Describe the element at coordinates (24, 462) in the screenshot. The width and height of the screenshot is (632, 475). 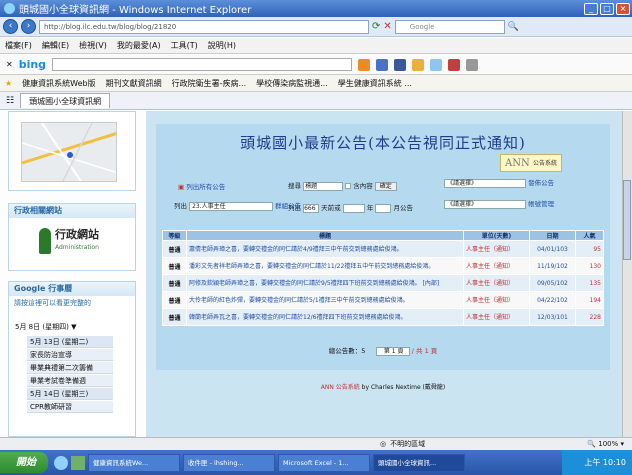
I see `start-button: 開始` at that location.